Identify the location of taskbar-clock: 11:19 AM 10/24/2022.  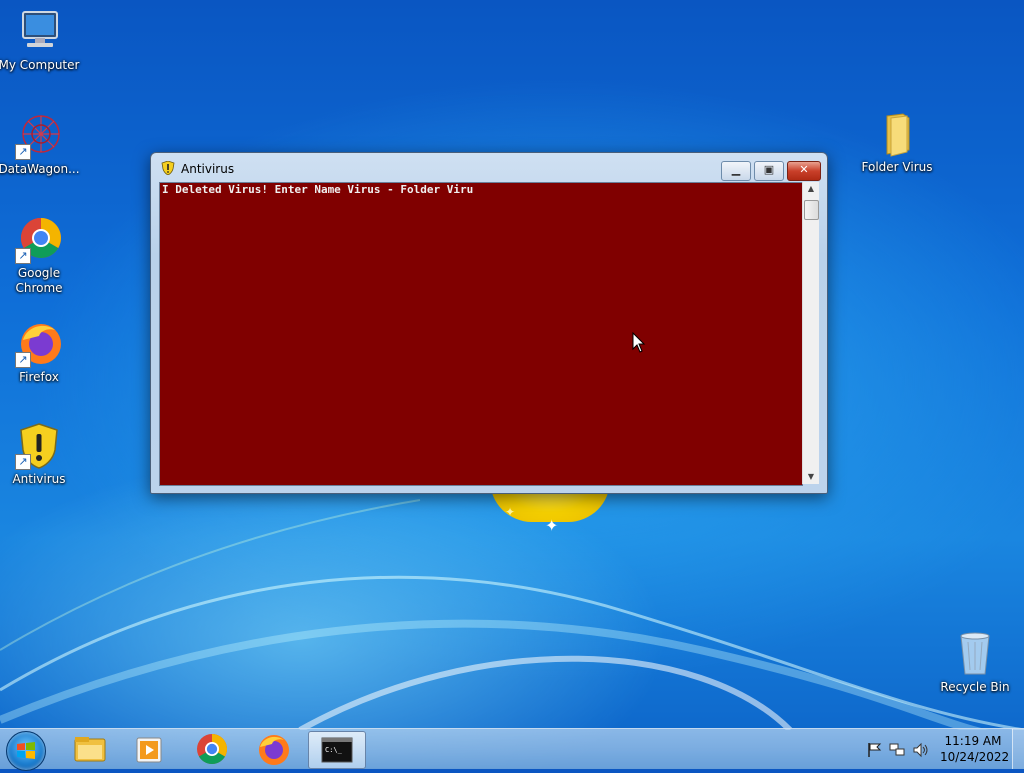
(975, 749).